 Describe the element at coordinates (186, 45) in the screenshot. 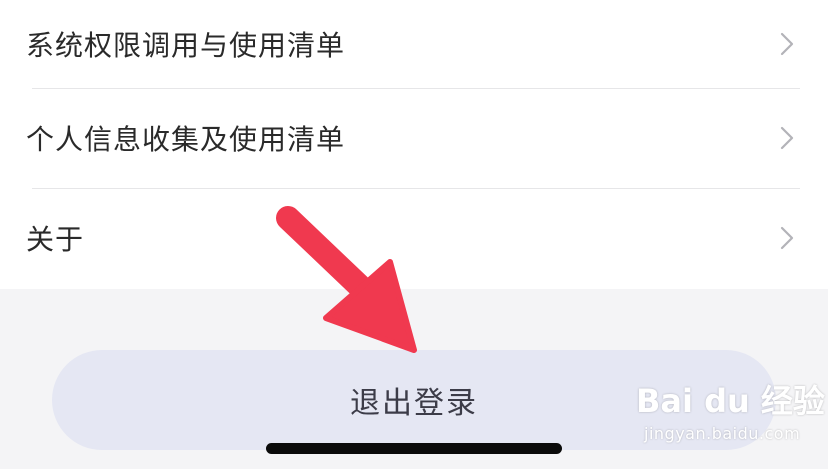

I see `settings-item-label: 系统权限调用与使用清单` at that location.